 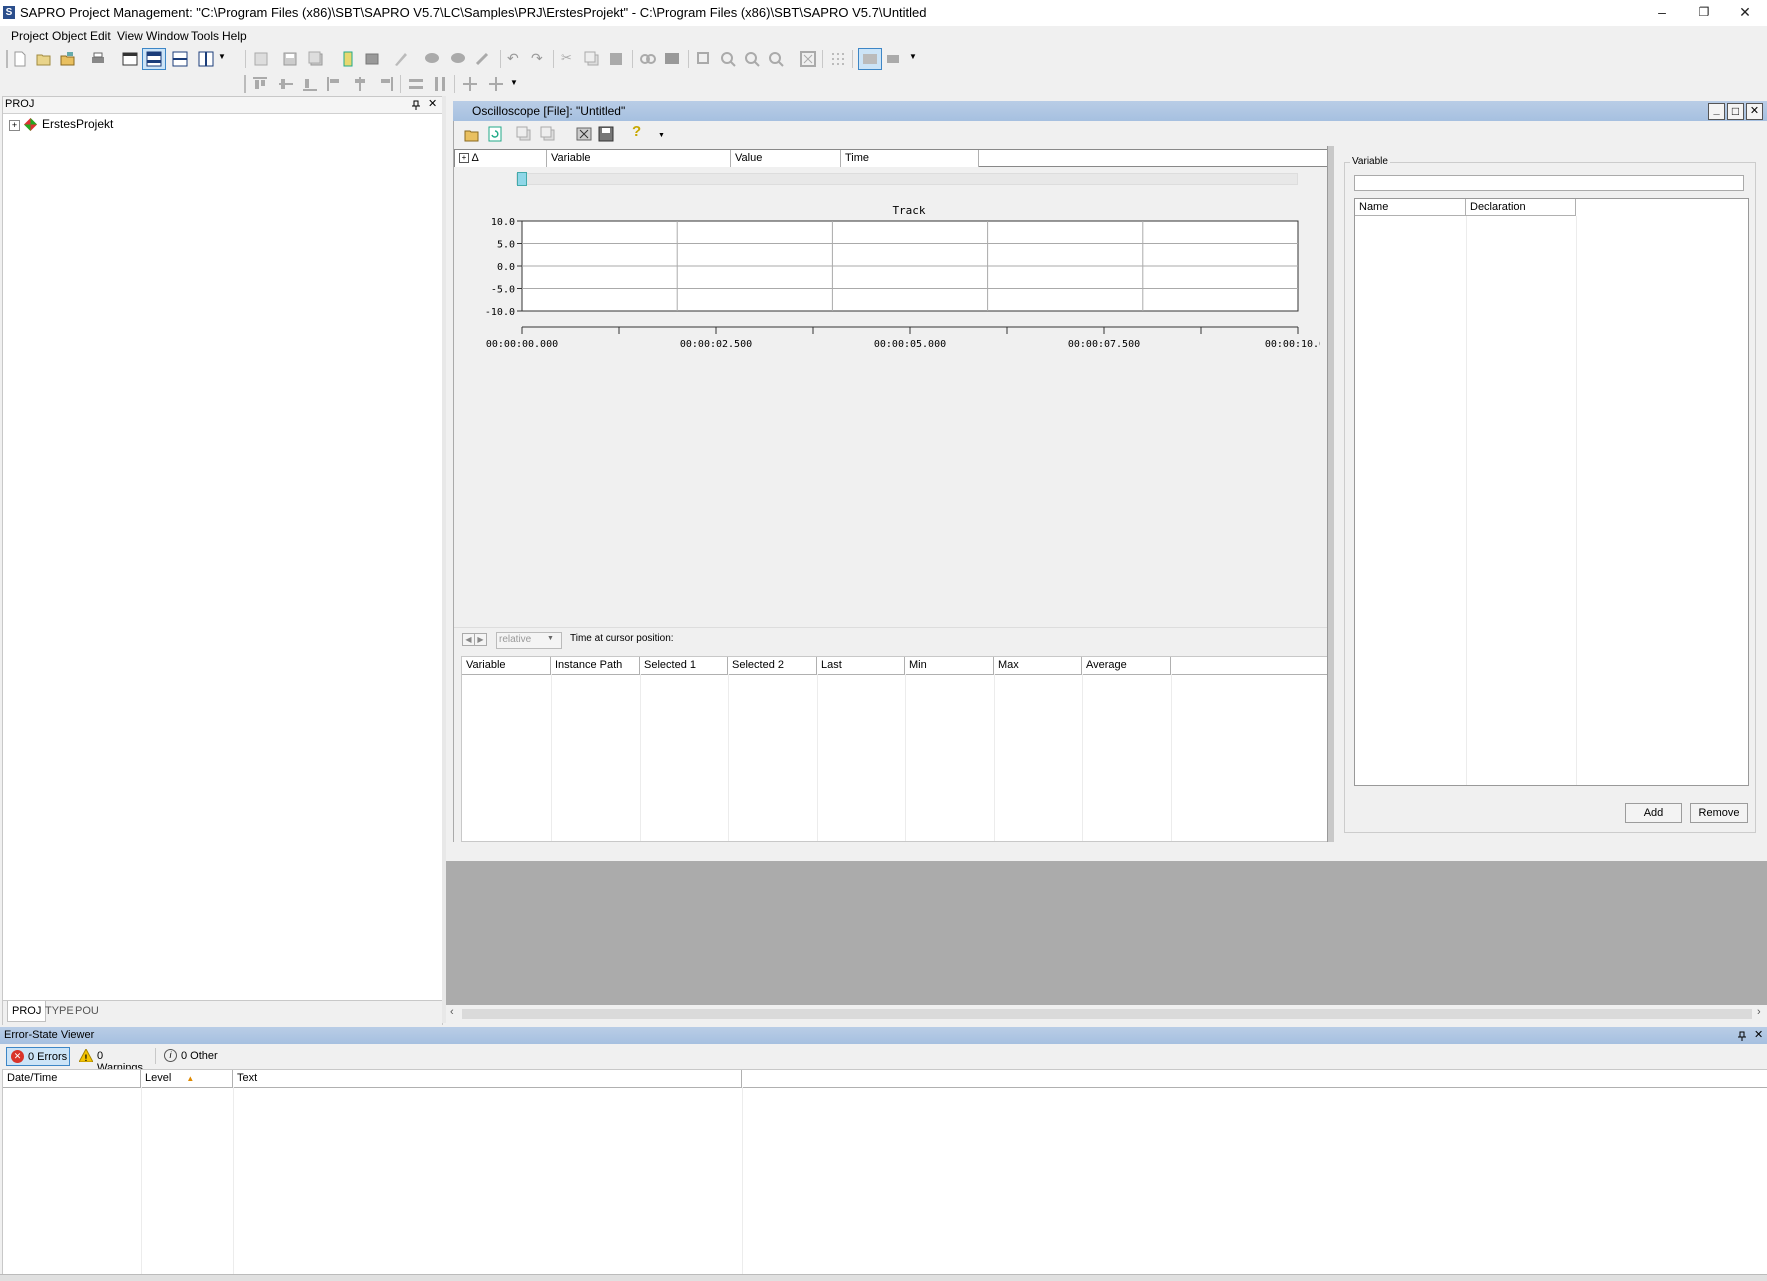 What do you see at coordinates (1038, 665) in the screenshot?
I see `col-max: Max` at bounding box center [1038, 665].